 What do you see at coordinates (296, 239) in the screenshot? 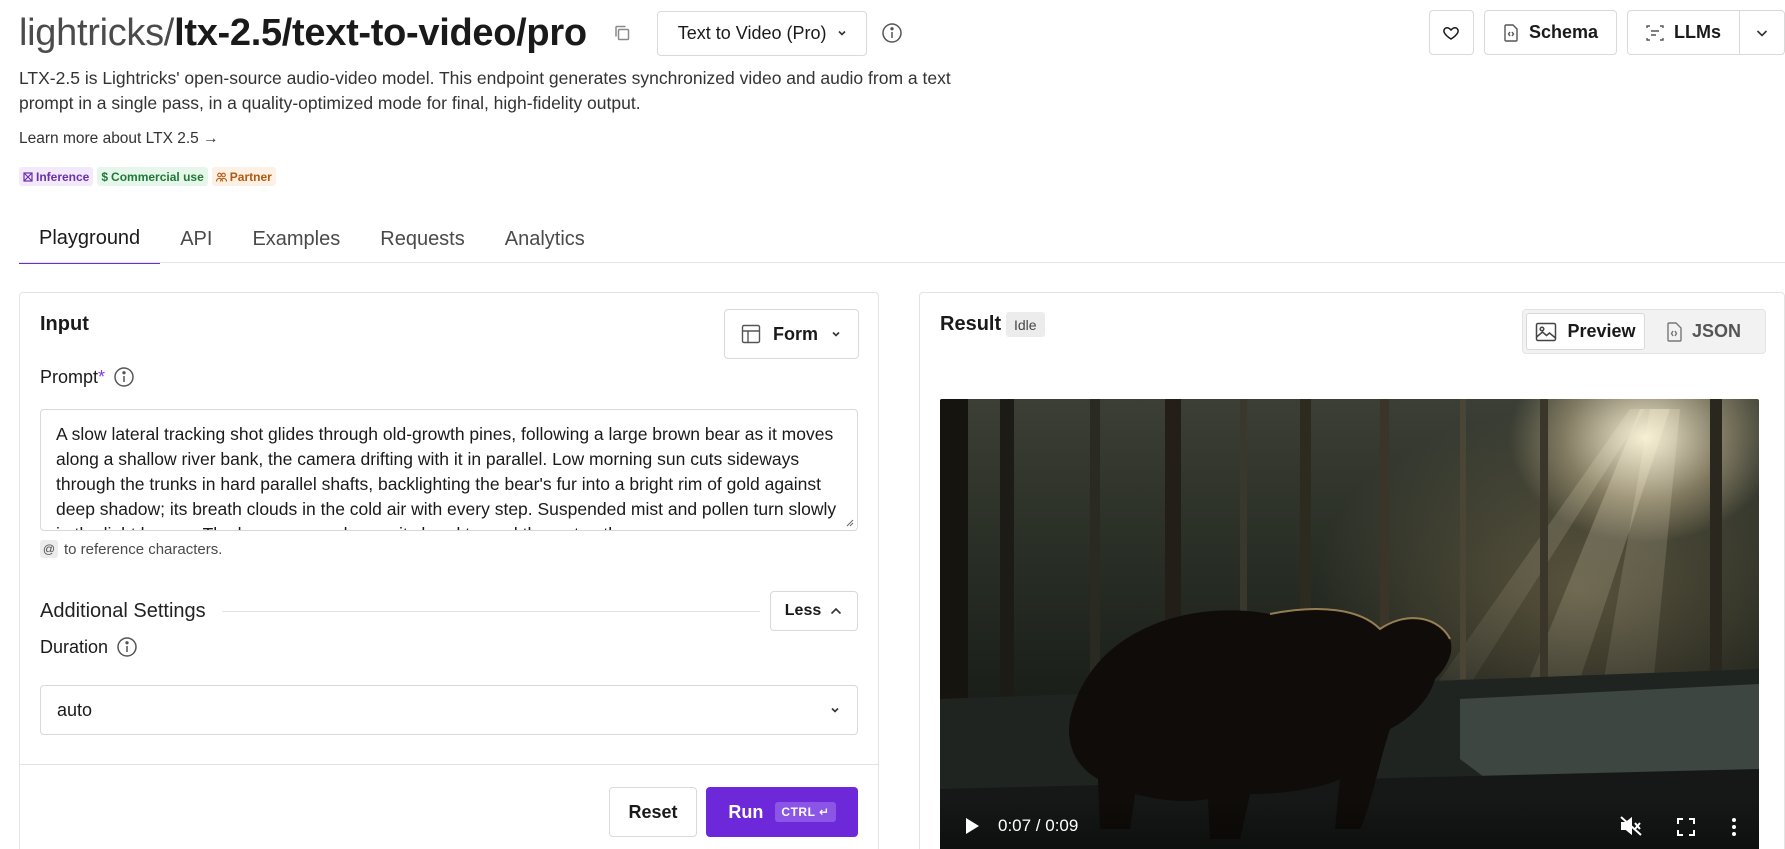
I see `tab-examples: Examples` at bounding box center [296, 239].